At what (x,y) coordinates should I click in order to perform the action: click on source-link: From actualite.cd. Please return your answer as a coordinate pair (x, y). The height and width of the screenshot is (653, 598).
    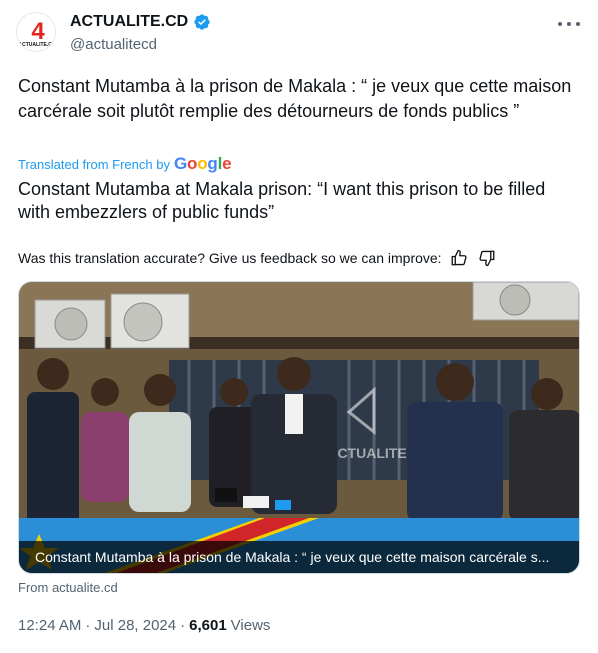
    Looking at the image, I should click on (68, 587).